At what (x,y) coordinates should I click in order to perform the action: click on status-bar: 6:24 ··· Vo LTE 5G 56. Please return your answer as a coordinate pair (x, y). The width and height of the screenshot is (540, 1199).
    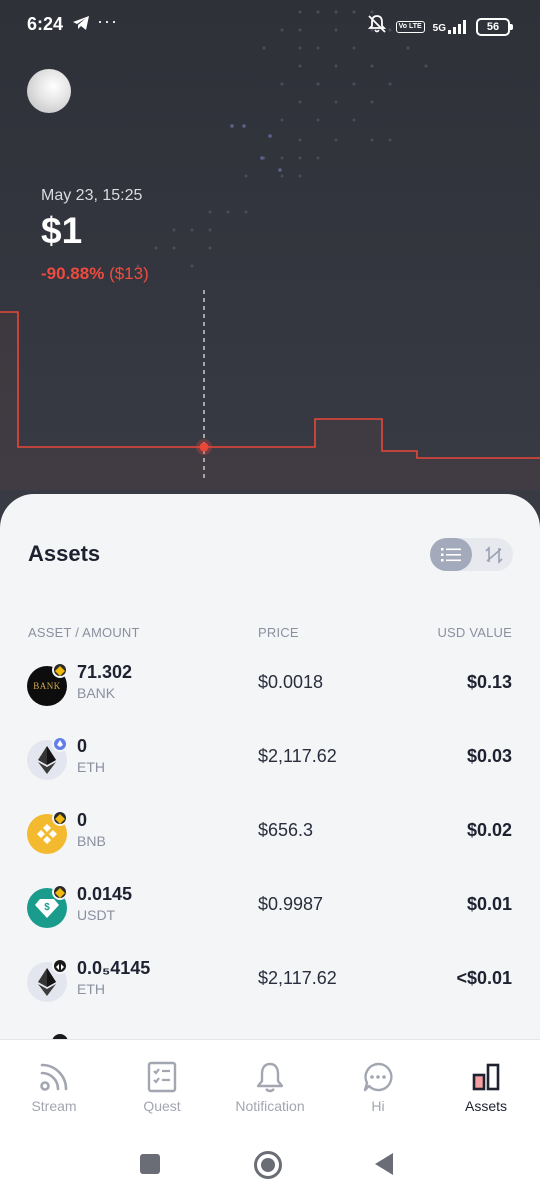
    Looking at the image, I should click on (270, 25).